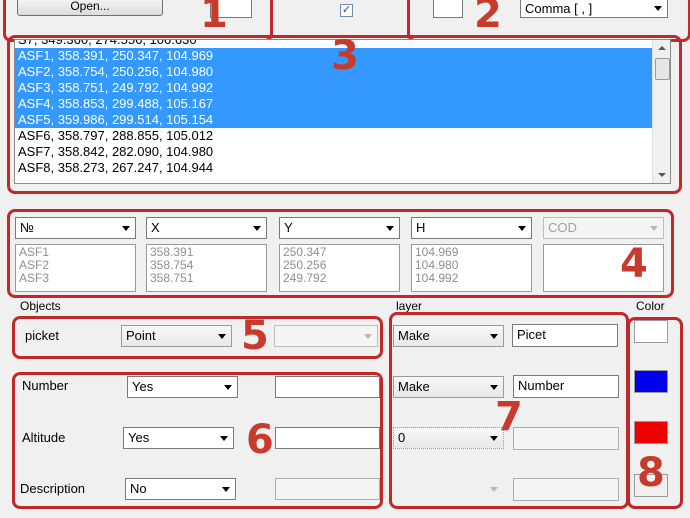 This screenshot has width=690, height=518. What do you see at coordinates (345, 56) in the screenshot?
I see `marker-3: 3` at bounding box center [345, 56].